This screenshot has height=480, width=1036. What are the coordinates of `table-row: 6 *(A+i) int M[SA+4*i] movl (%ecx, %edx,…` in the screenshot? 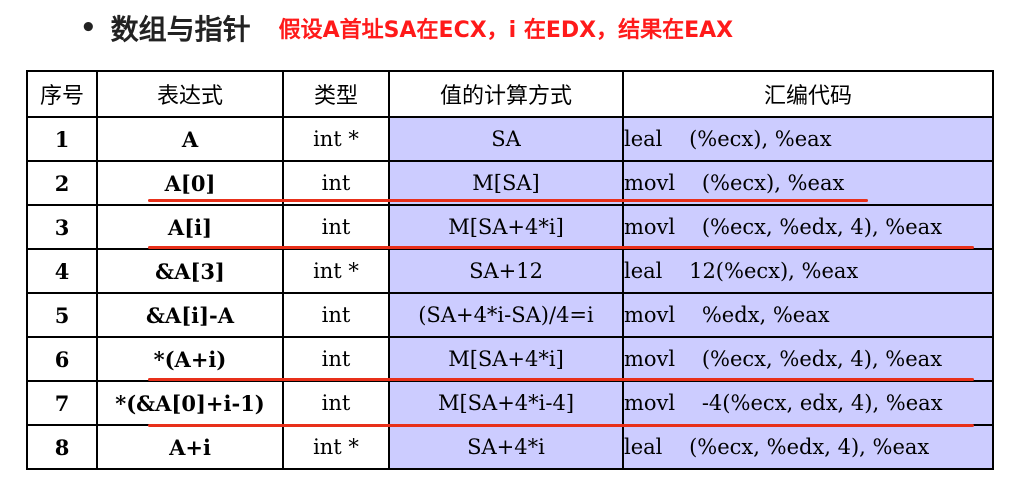 It's located at (510, 359).